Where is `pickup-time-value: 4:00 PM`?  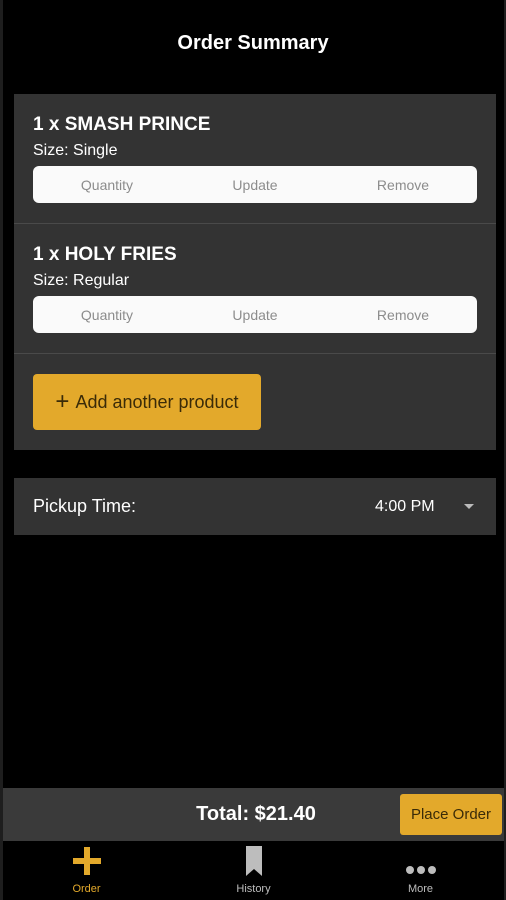 pickup-time-value: 4:00 PM is located at coordinates (405, 506).